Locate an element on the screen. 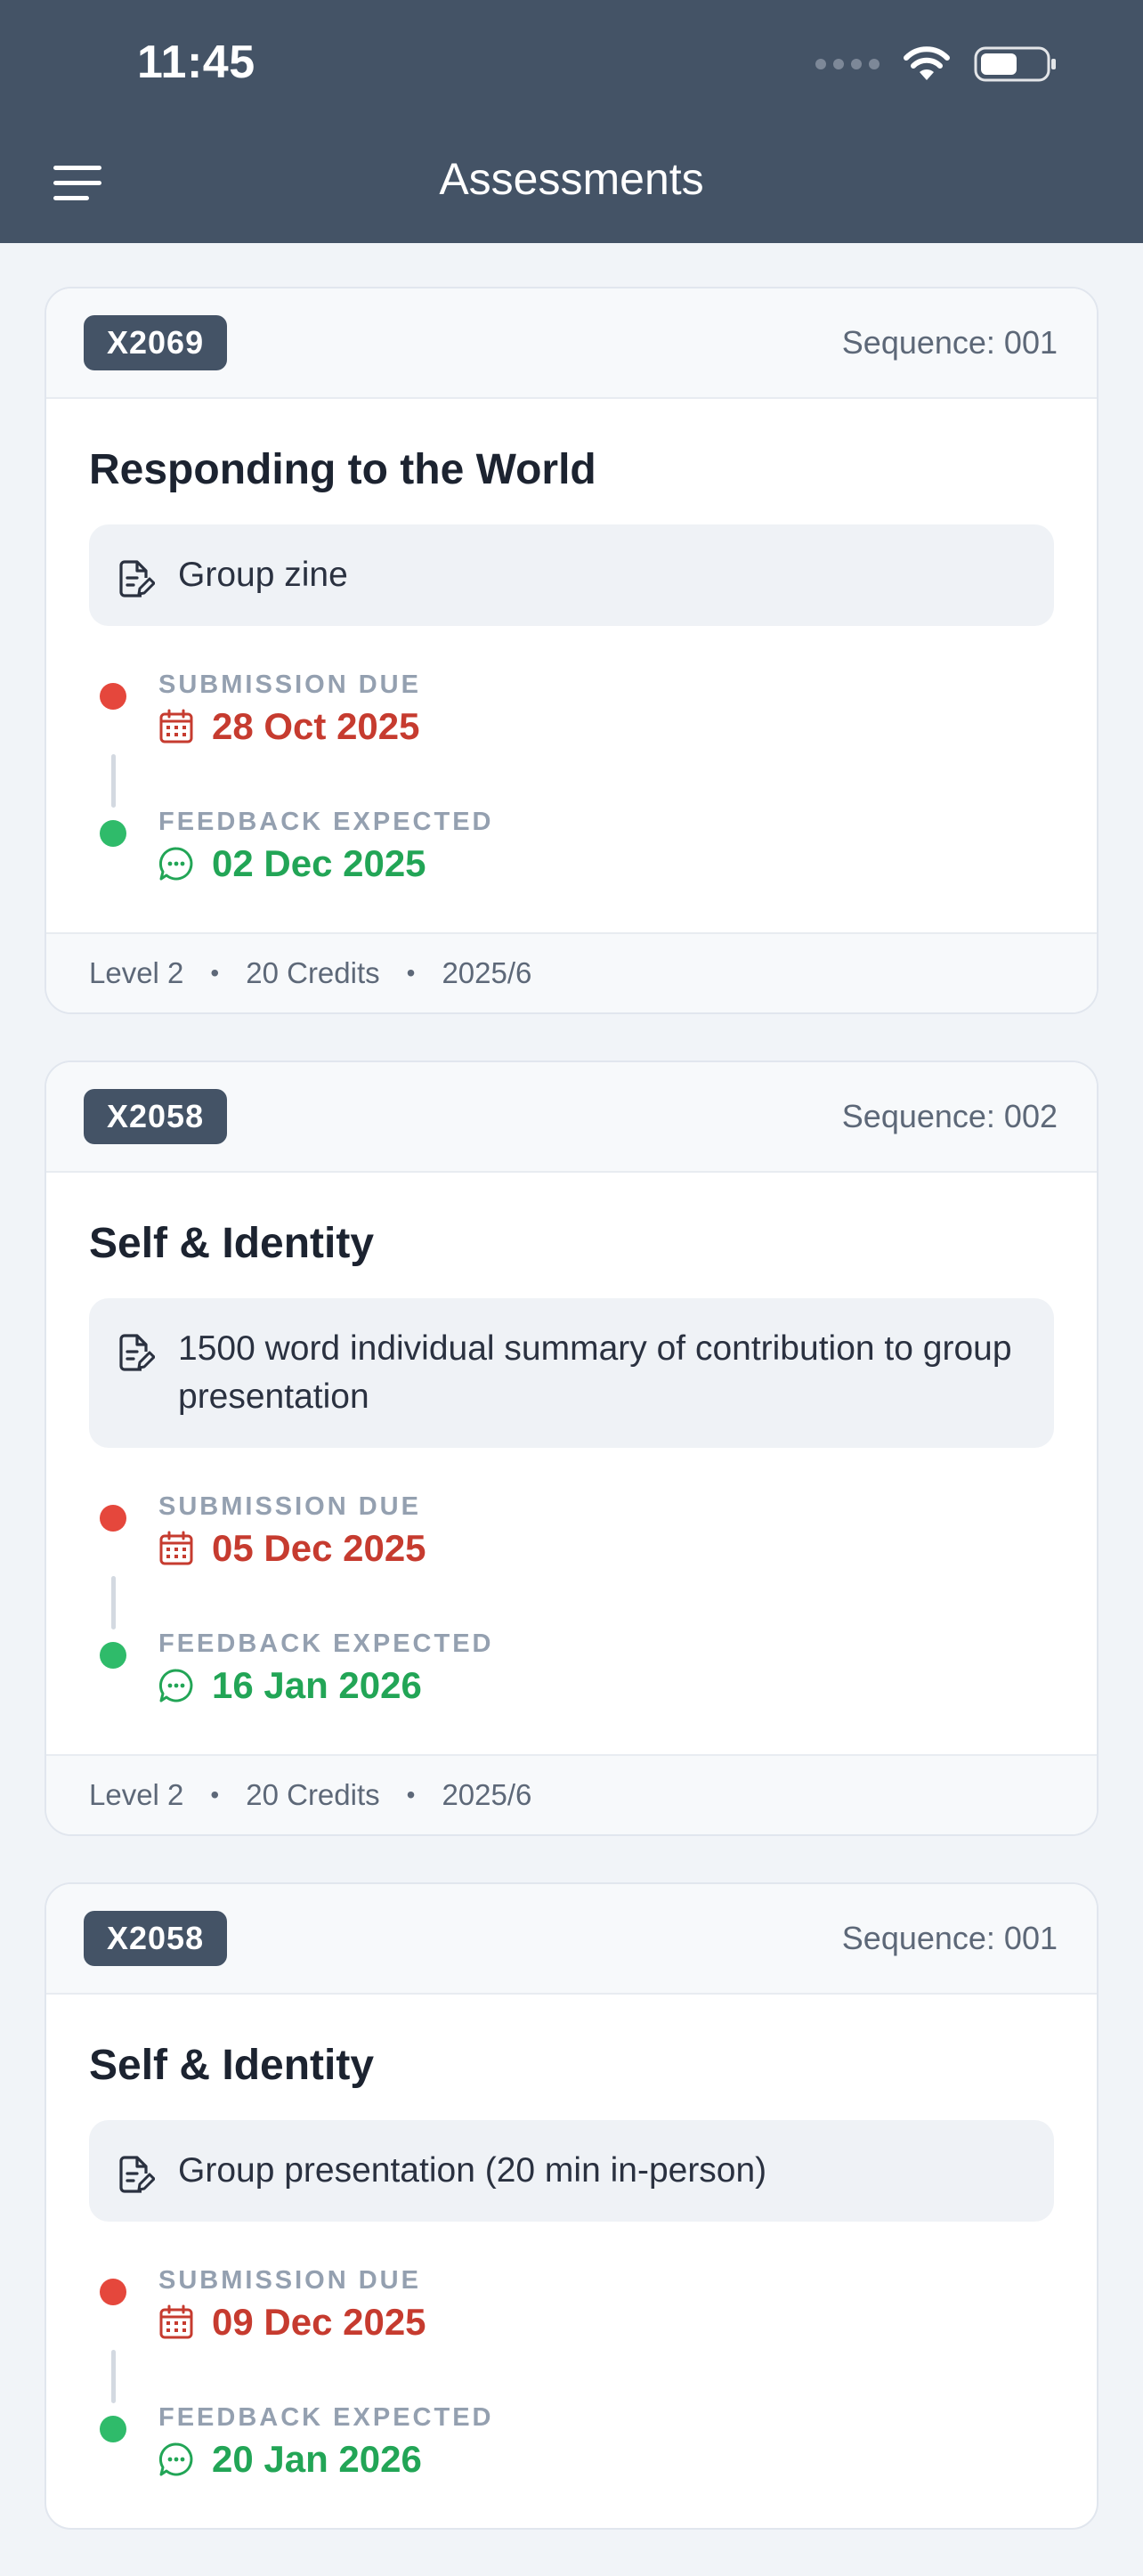 This screenshot has height=2576, width=1143. submission-date: 09 Dec 2025 is located at coordinates (319, 2322).